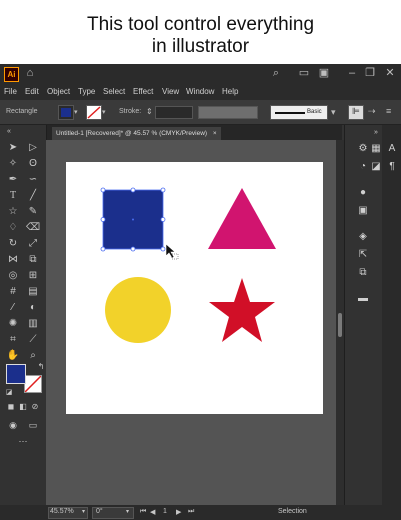 This screenshot has height=520, width=401. I want to click on star-tool-icon: ☆, so click(13, 212).